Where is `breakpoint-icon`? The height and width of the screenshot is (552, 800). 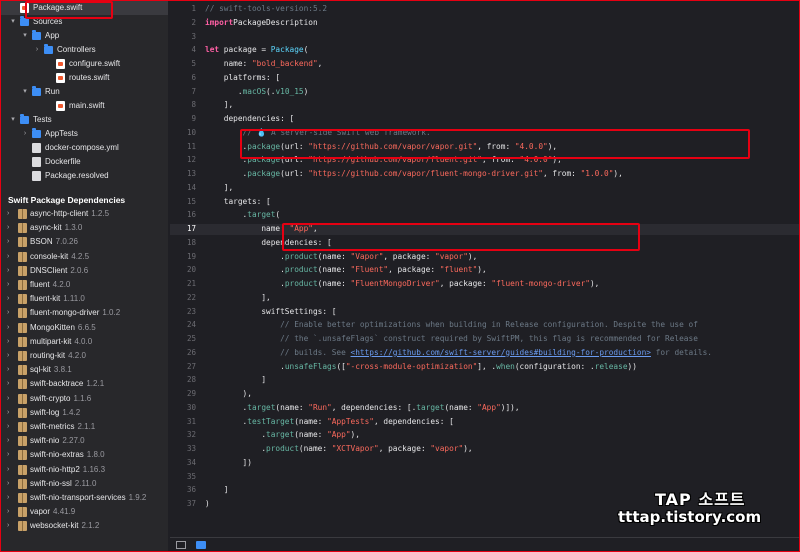
breakpoint-icon is located at coordinates (201, 545).